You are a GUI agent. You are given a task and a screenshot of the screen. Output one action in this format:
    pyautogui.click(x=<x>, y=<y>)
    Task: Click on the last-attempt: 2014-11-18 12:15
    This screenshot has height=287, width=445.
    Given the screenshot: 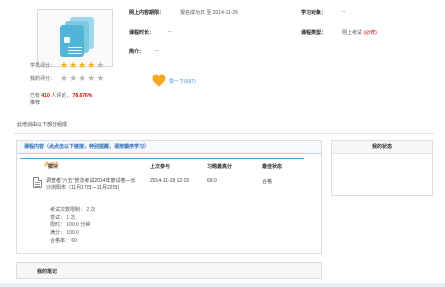 What is the action you would take?
    pyautogui.click(x=170, y=181)
    